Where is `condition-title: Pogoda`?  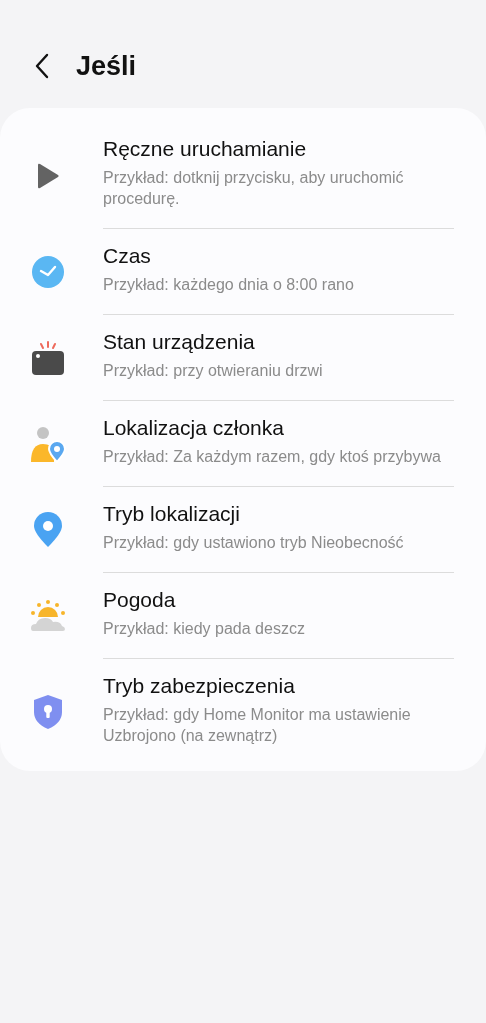
condition-title: Pogoda is located at coordinates (139, 600).